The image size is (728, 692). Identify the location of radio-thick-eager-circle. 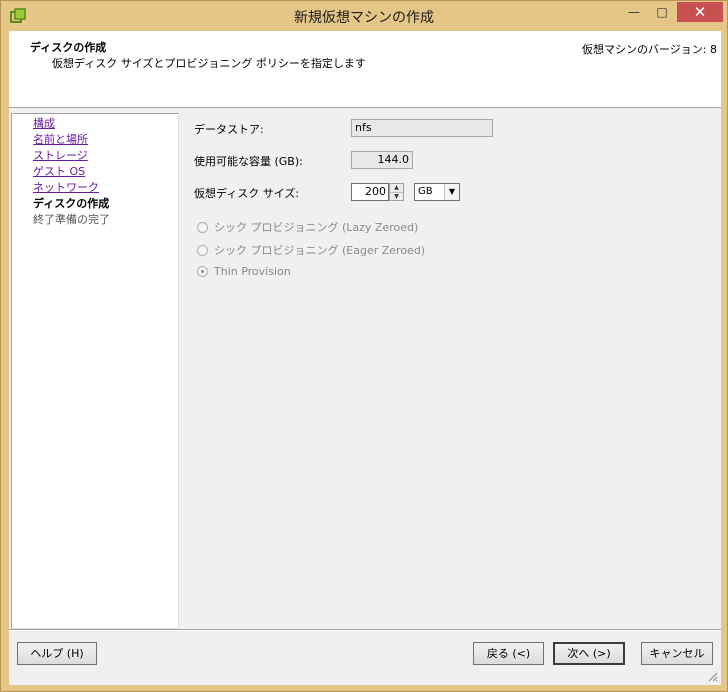
(202, 250).